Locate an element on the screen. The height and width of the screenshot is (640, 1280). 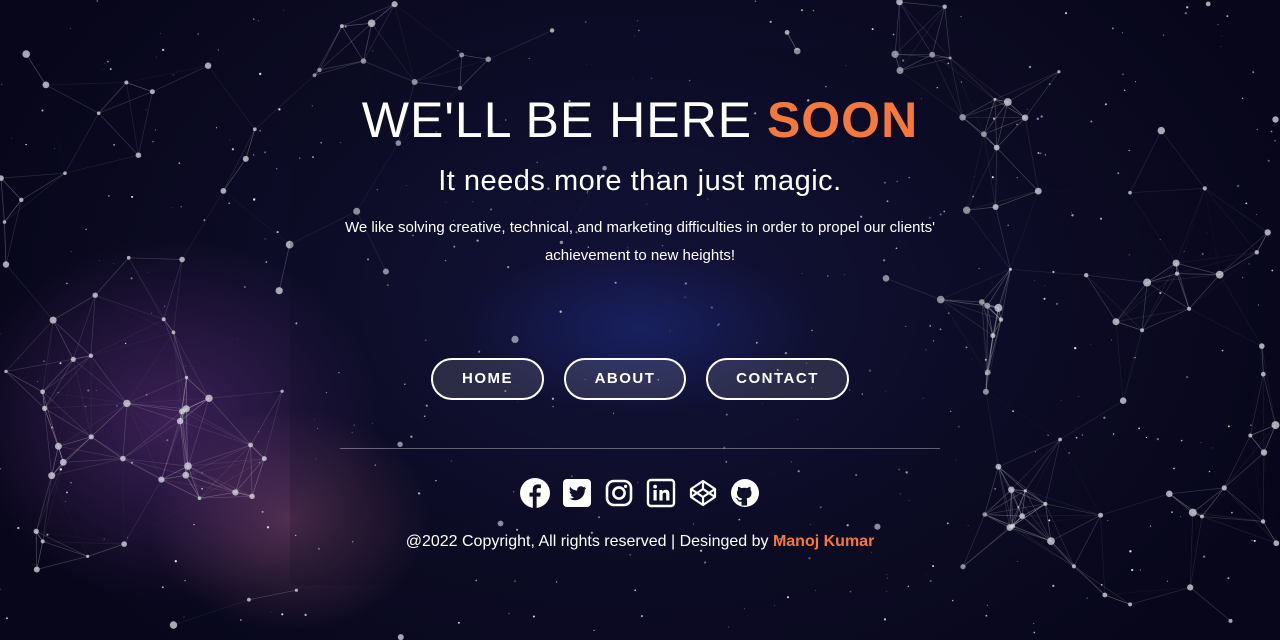
page-title: WE'LL BE HERE SOON is located at coordinates (640, 120).